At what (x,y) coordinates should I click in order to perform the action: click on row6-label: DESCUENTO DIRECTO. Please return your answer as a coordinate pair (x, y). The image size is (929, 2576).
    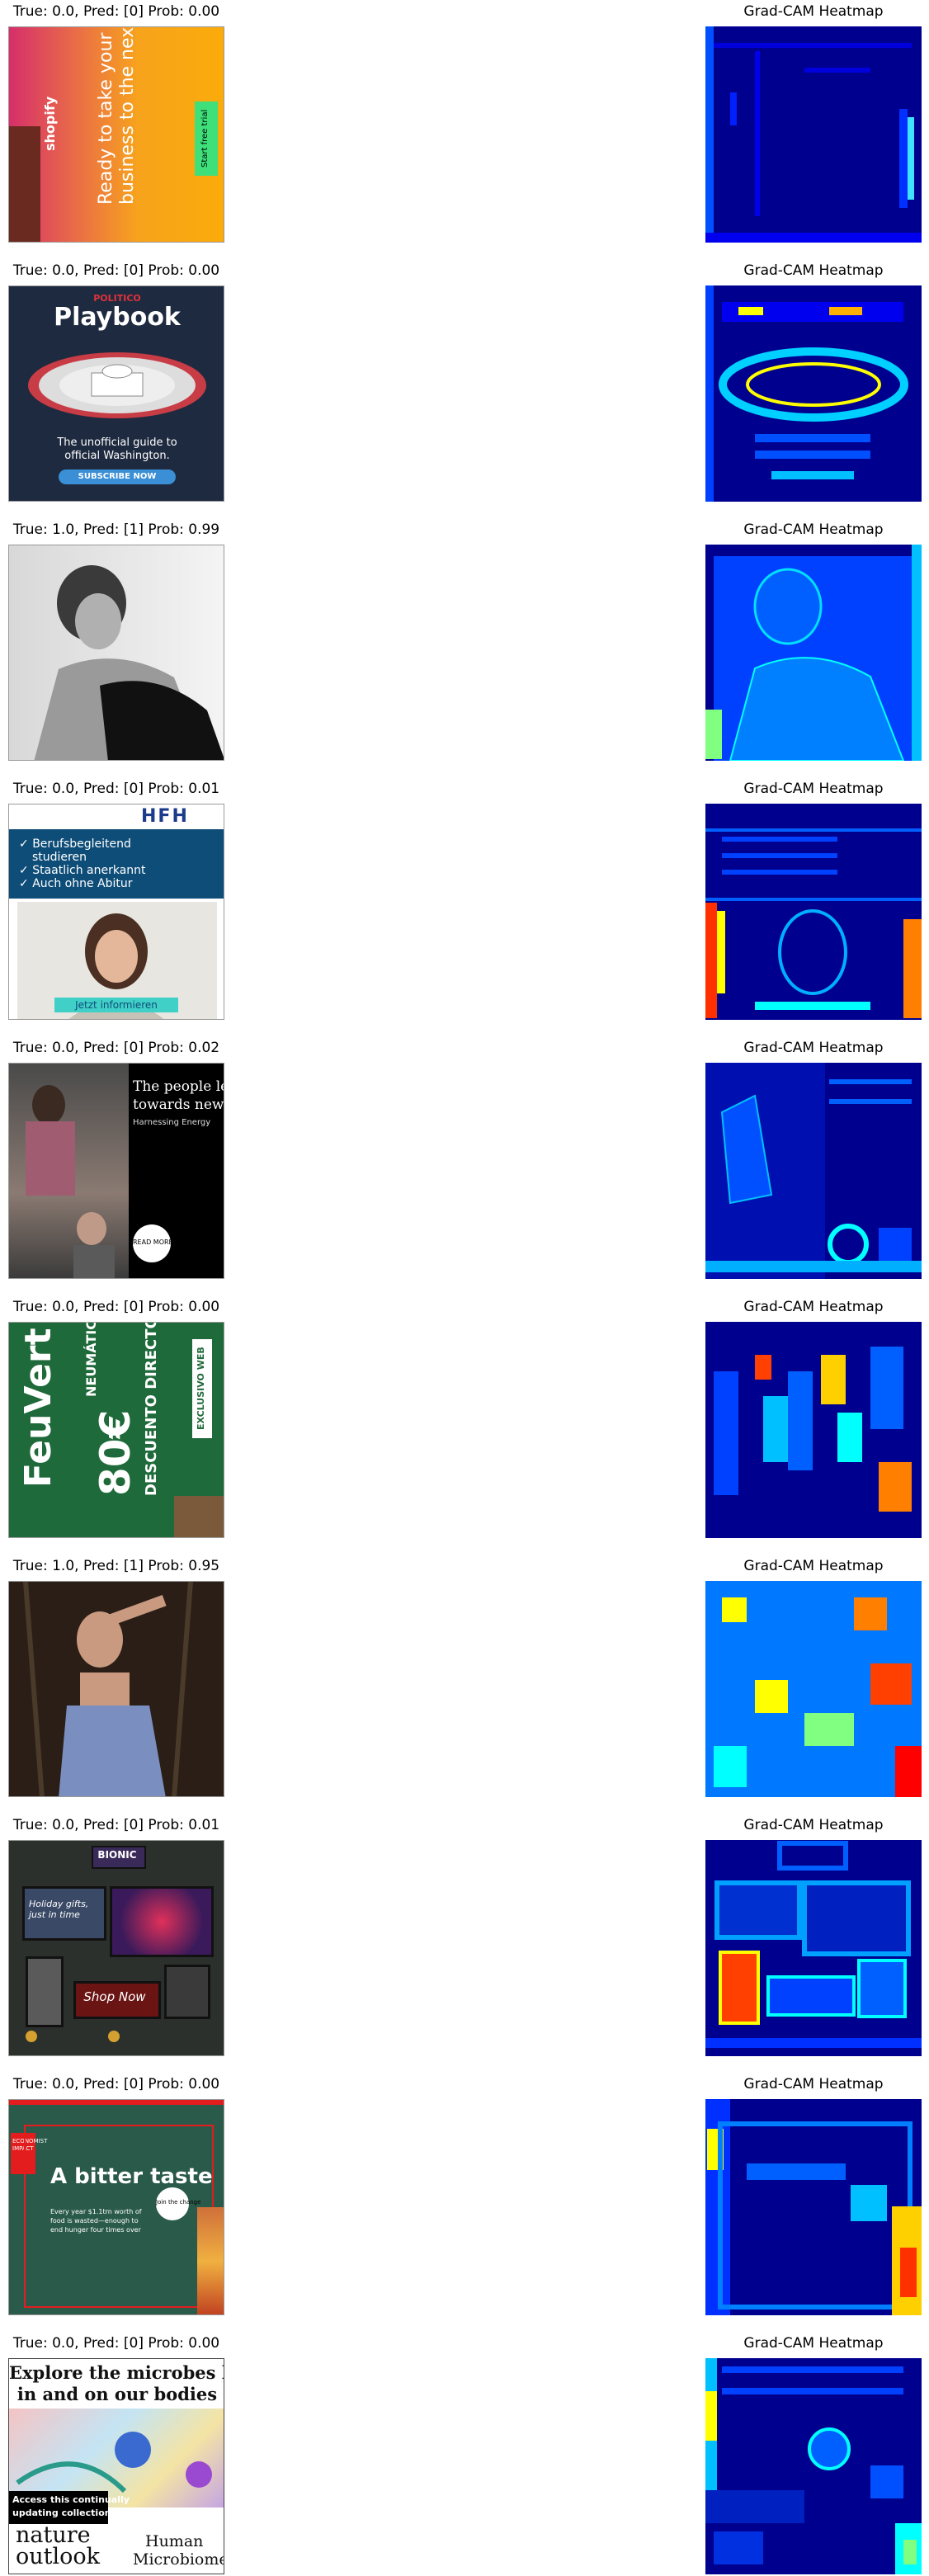
    Looking at the image, I should click on (151, 1409).